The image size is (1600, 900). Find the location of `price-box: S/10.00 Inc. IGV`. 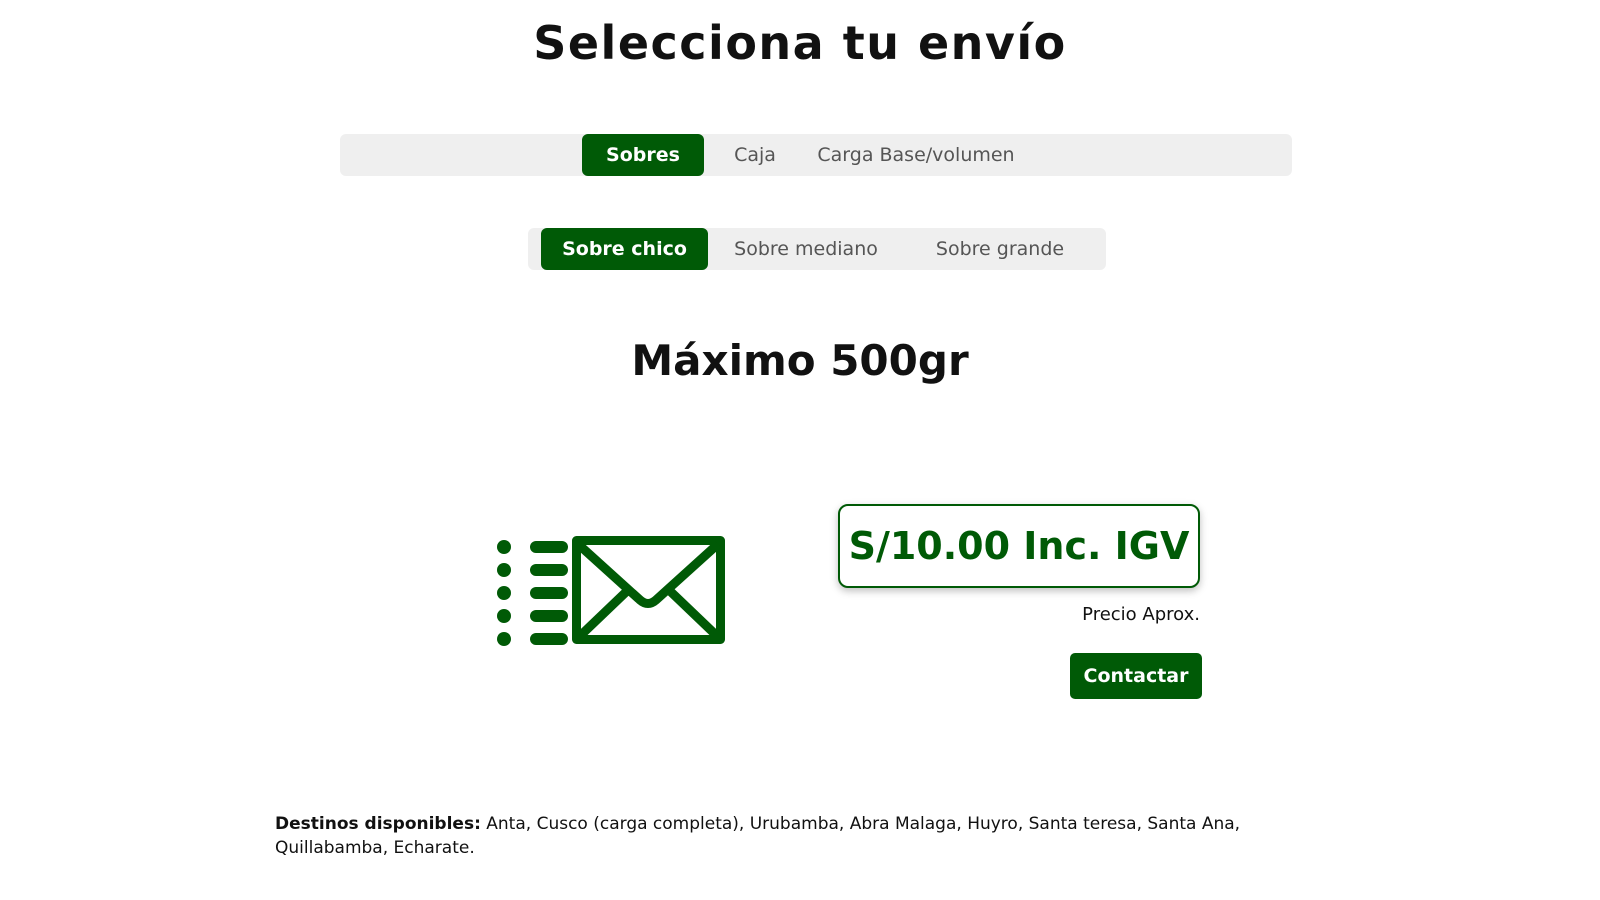

price-box: S/10.00 Inc. IGV is located at coordinates (1019, 546).